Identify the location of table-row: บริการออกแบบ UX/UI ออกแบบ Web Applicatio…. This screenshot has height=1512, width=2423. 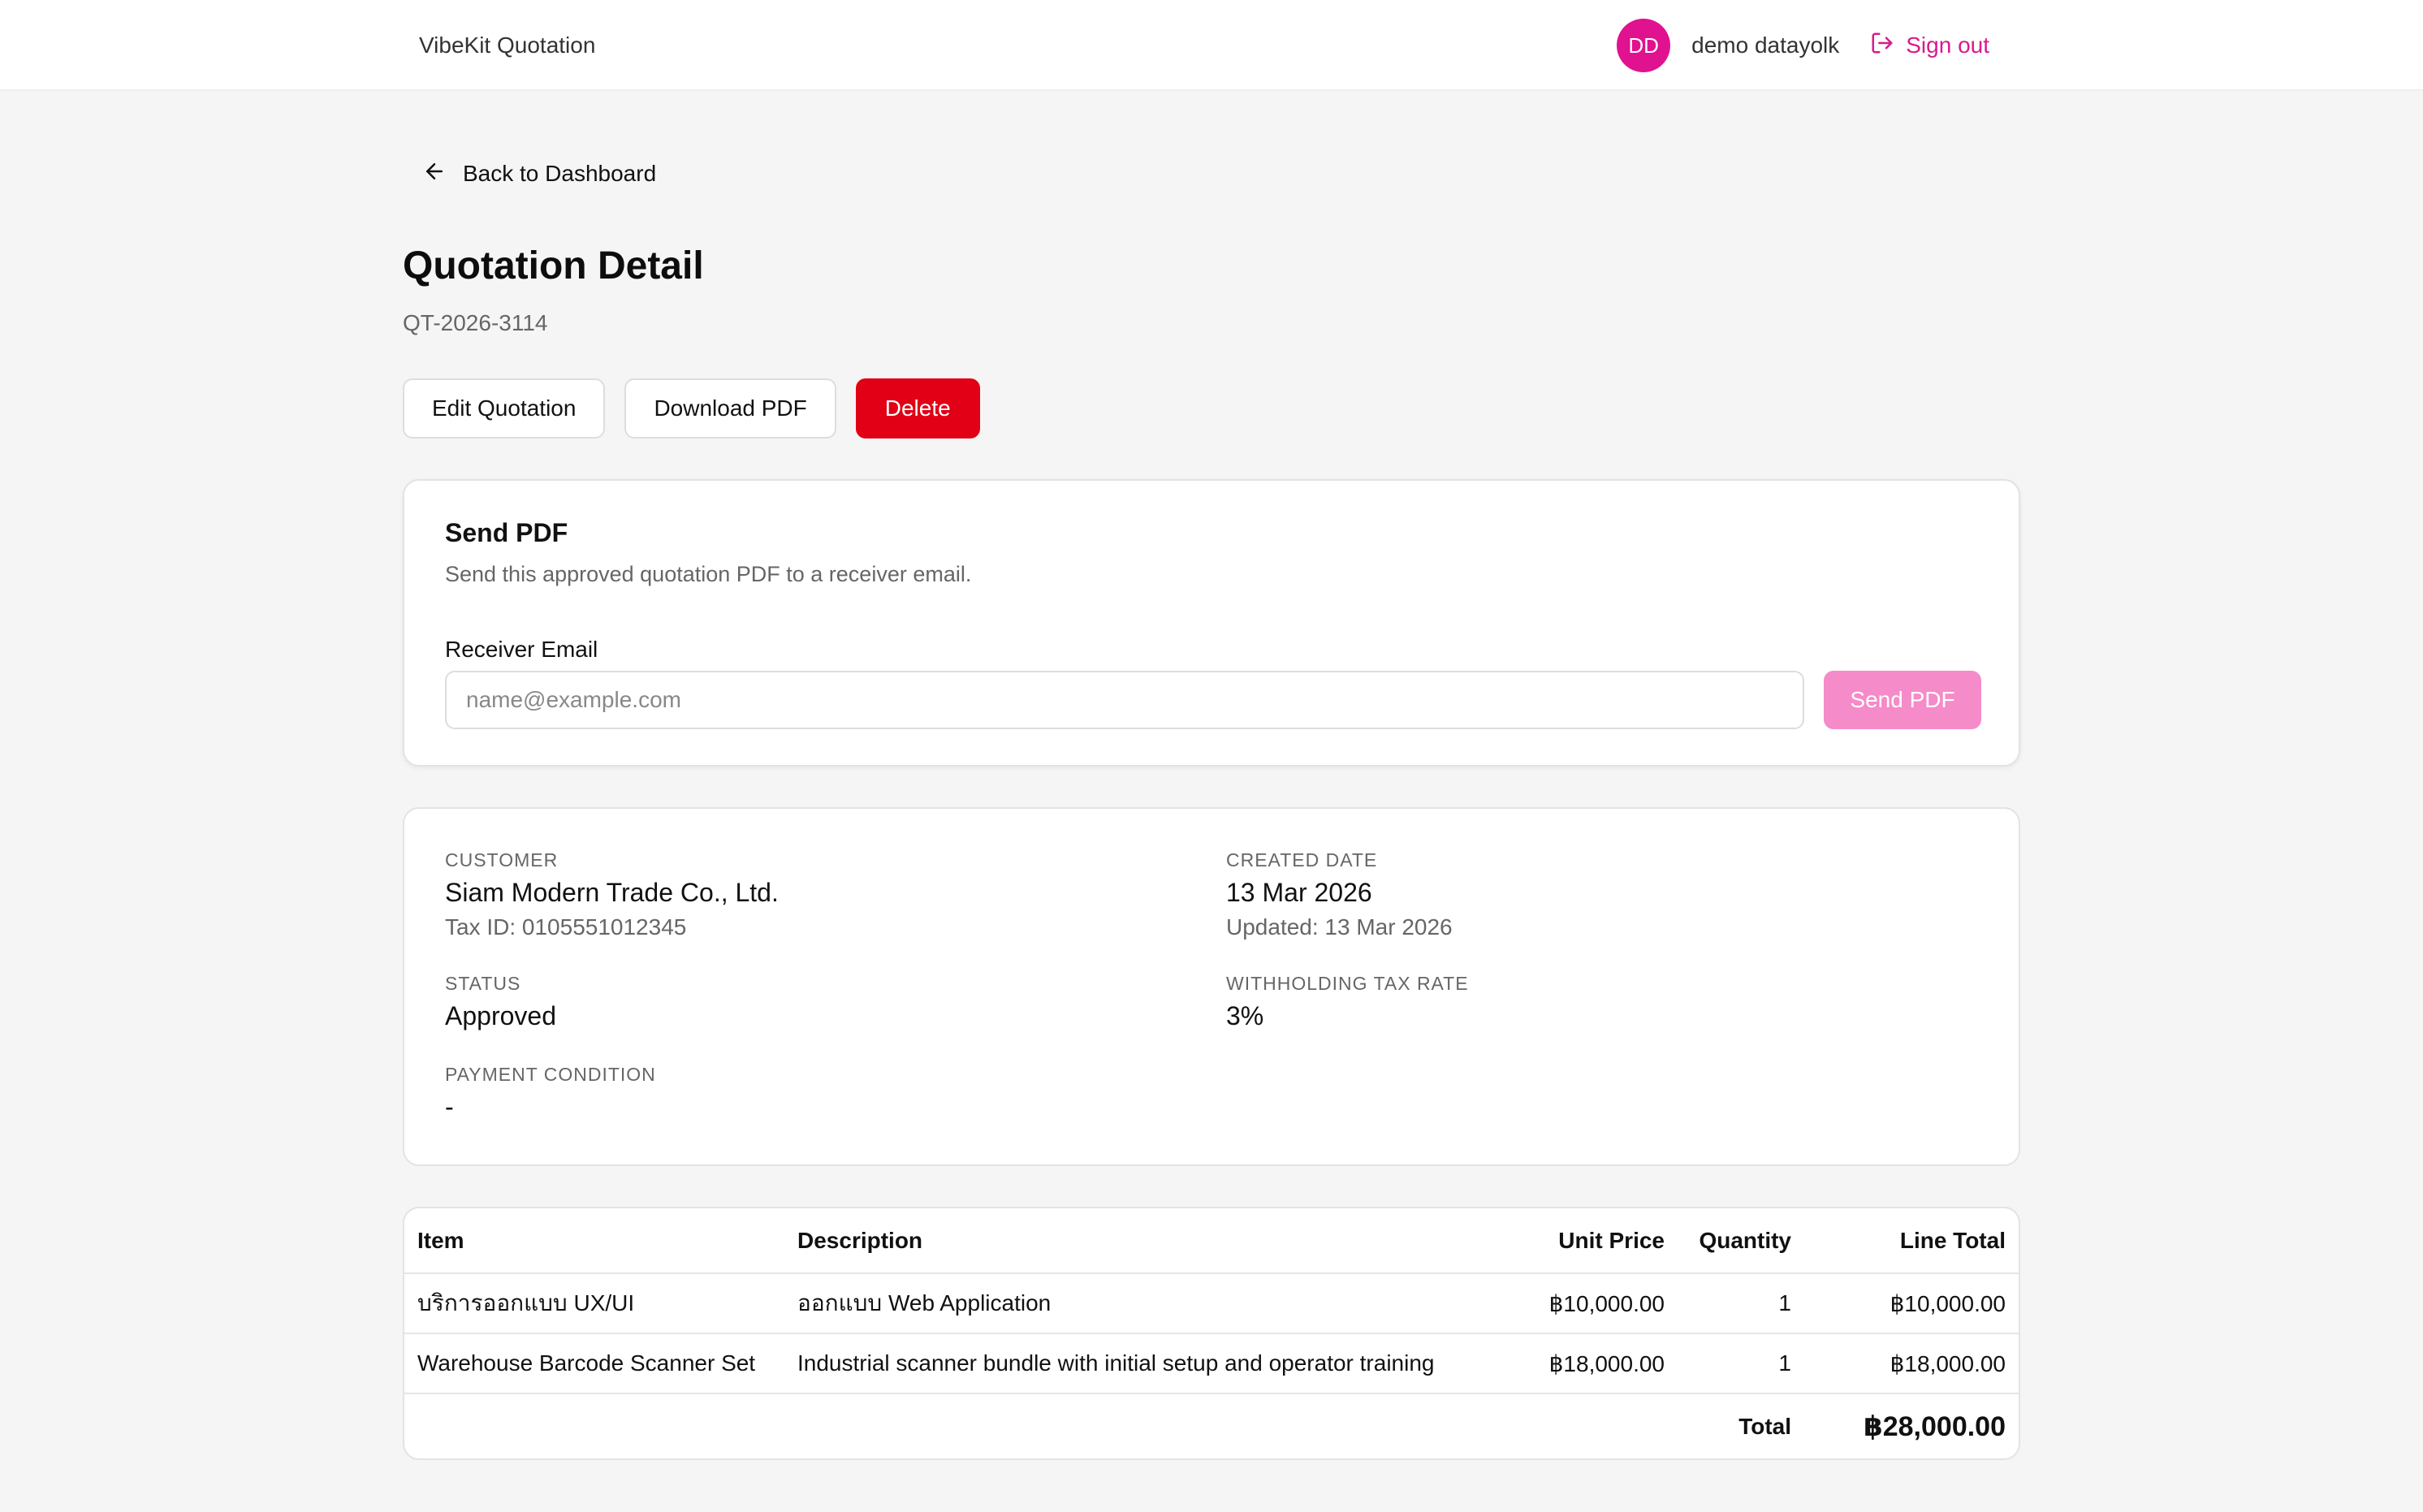
(1211, 1303).